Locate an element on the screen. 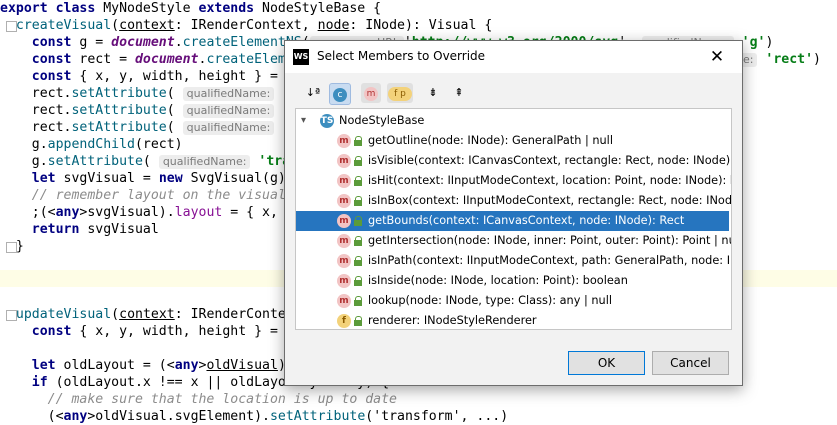 This screenshot has height=425, width=837. show-fields-icon: f p is located at coordinates (400, 93).